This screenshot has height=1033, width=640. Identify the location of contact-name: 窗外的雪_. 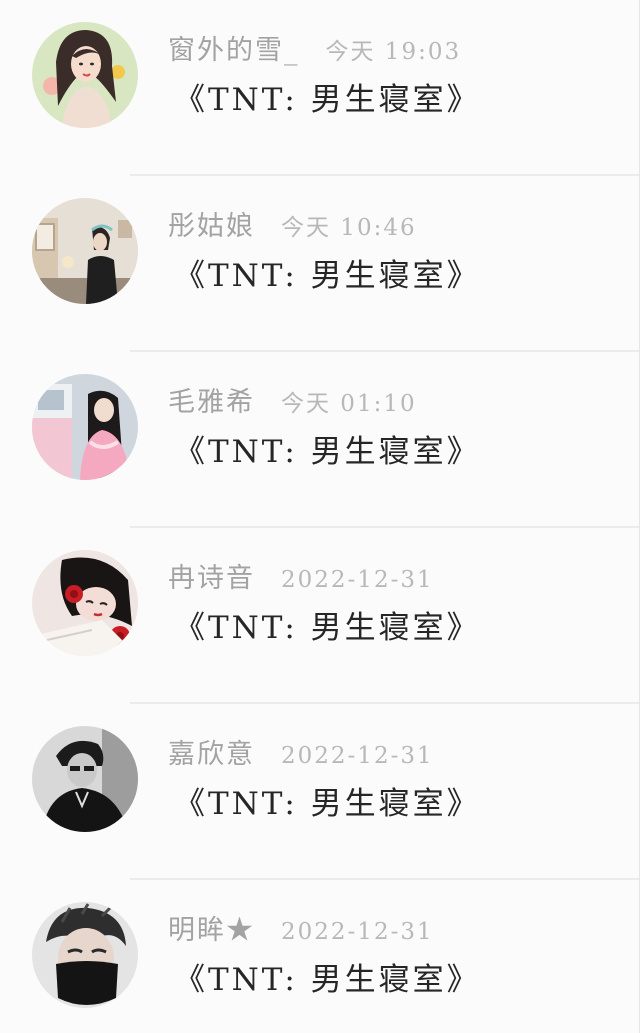
(234, 50).